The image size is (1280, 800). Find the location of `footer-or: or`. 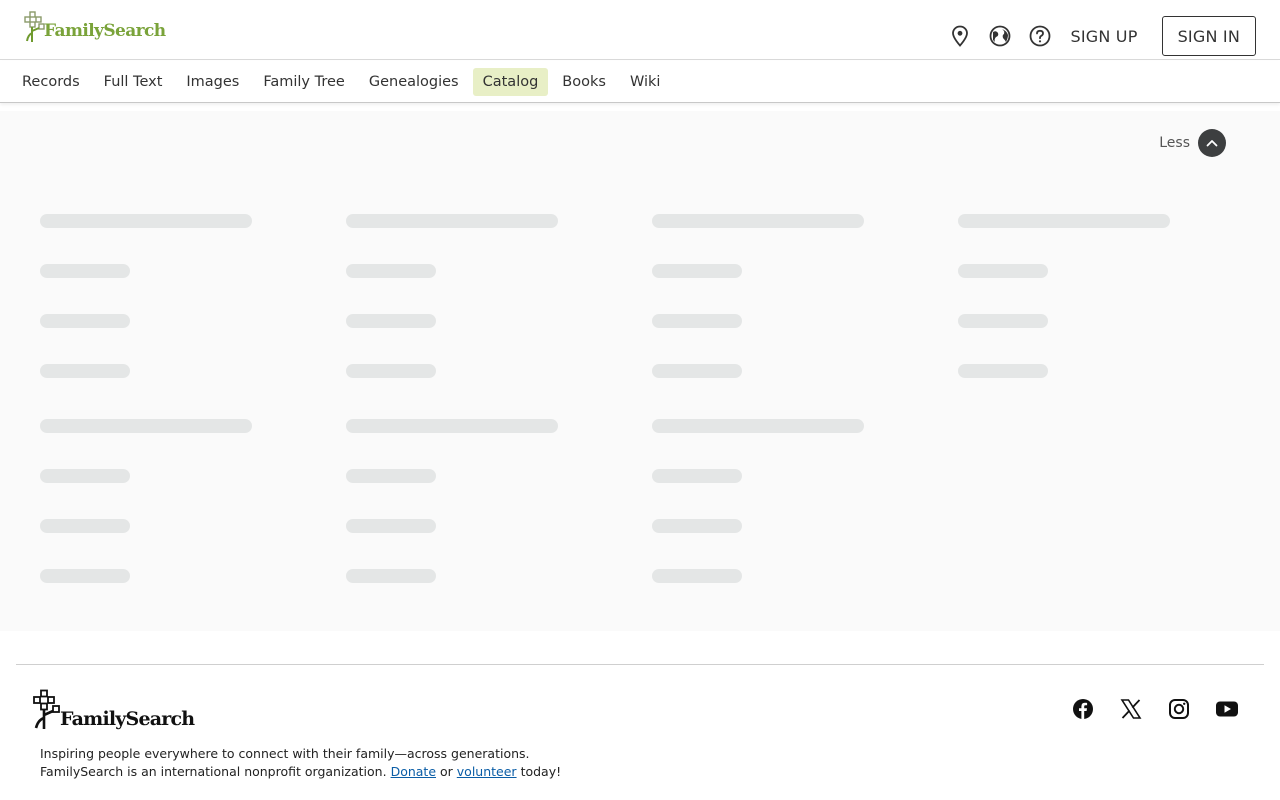

footer-or: or is located at coordinates (446, 771).